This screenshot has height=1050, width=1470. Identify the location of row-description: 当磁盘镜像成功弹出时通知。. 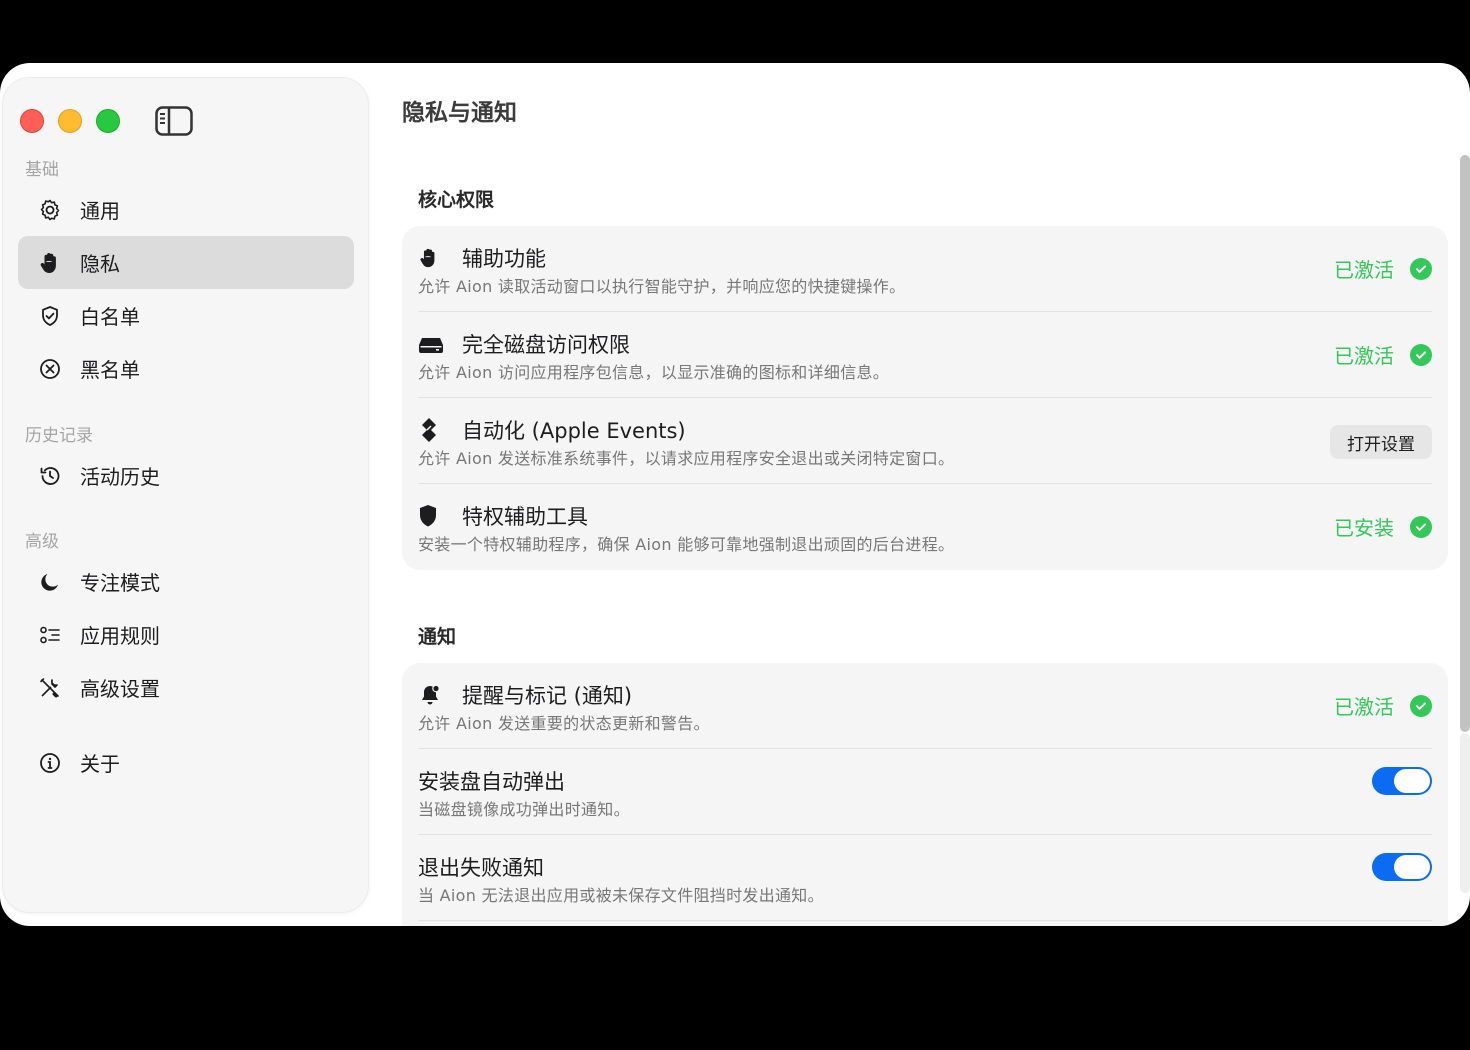
(524, 809).